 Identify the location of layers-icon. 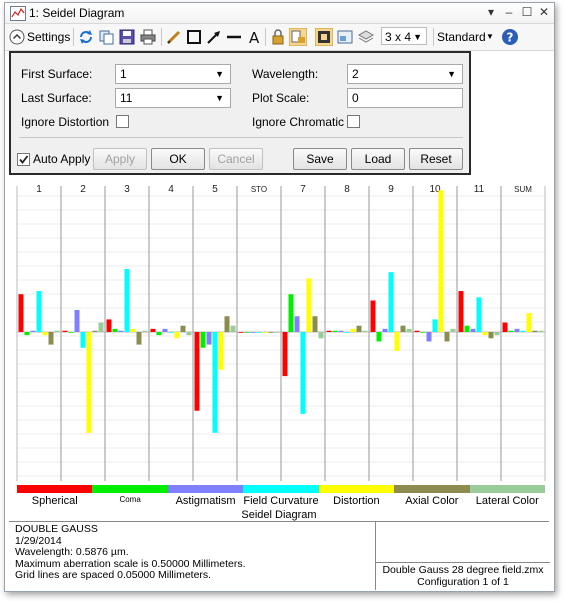
(366, 37).